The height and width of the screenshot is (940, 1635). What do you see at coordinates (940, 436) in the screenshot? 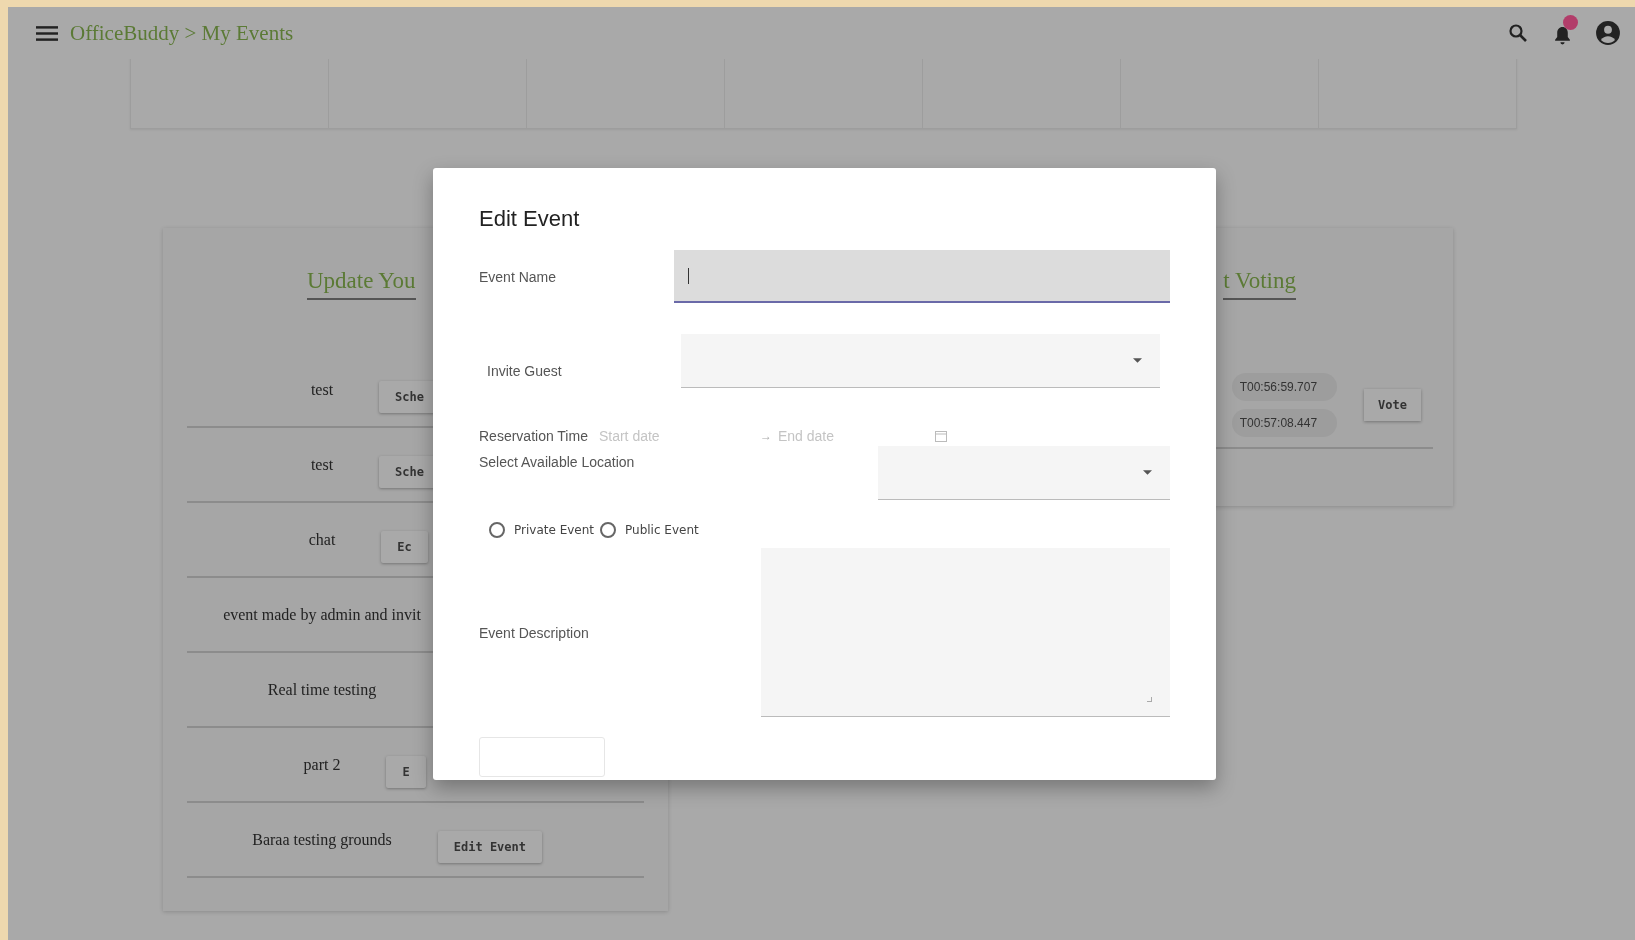
I see `calendar-icon` at bounding box center [940, 436].